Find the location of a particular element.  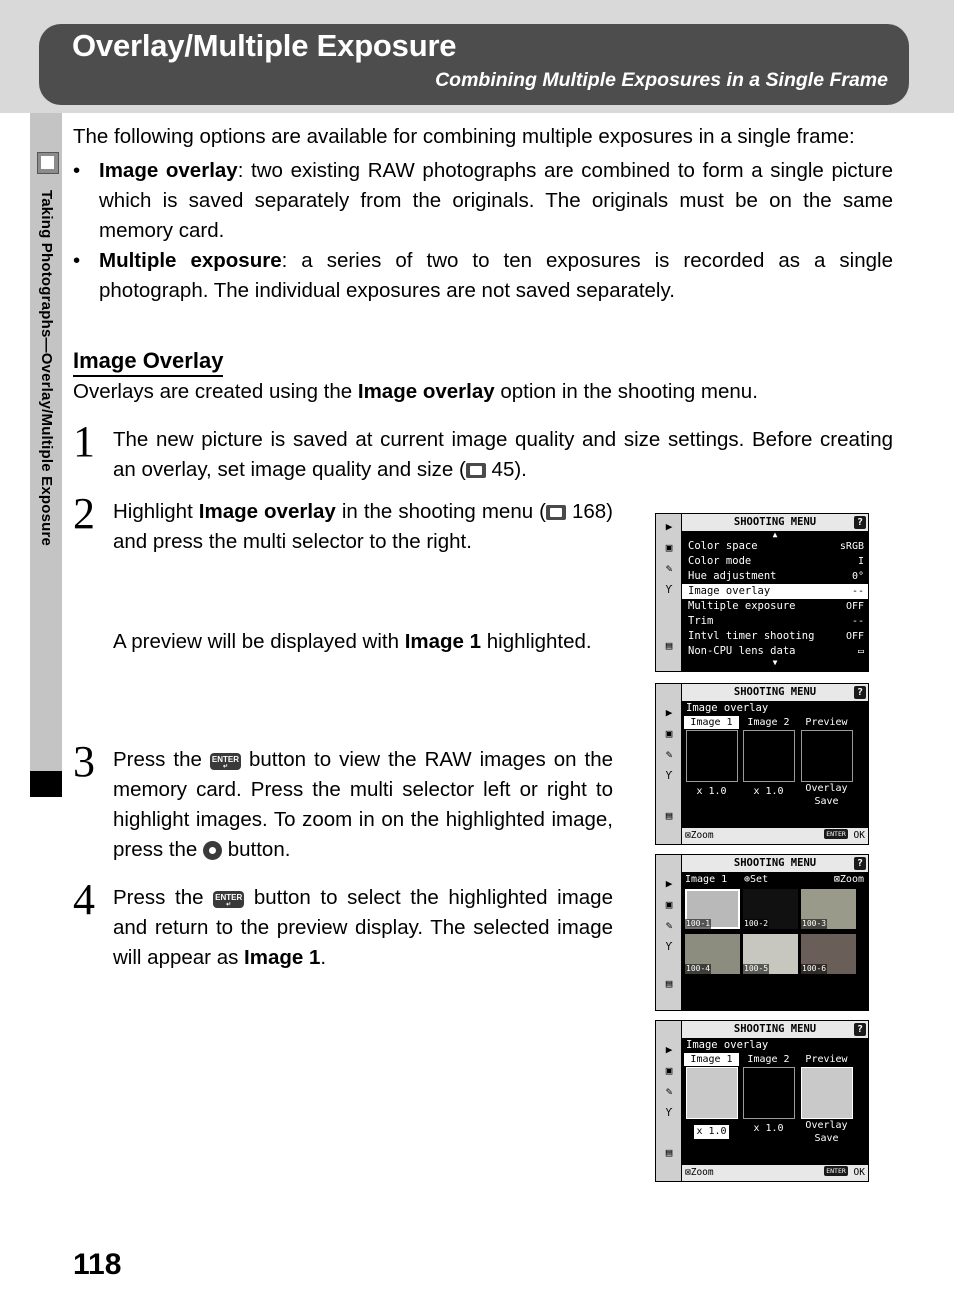

table-row: 100-5 is located at coordinates (770, 954).